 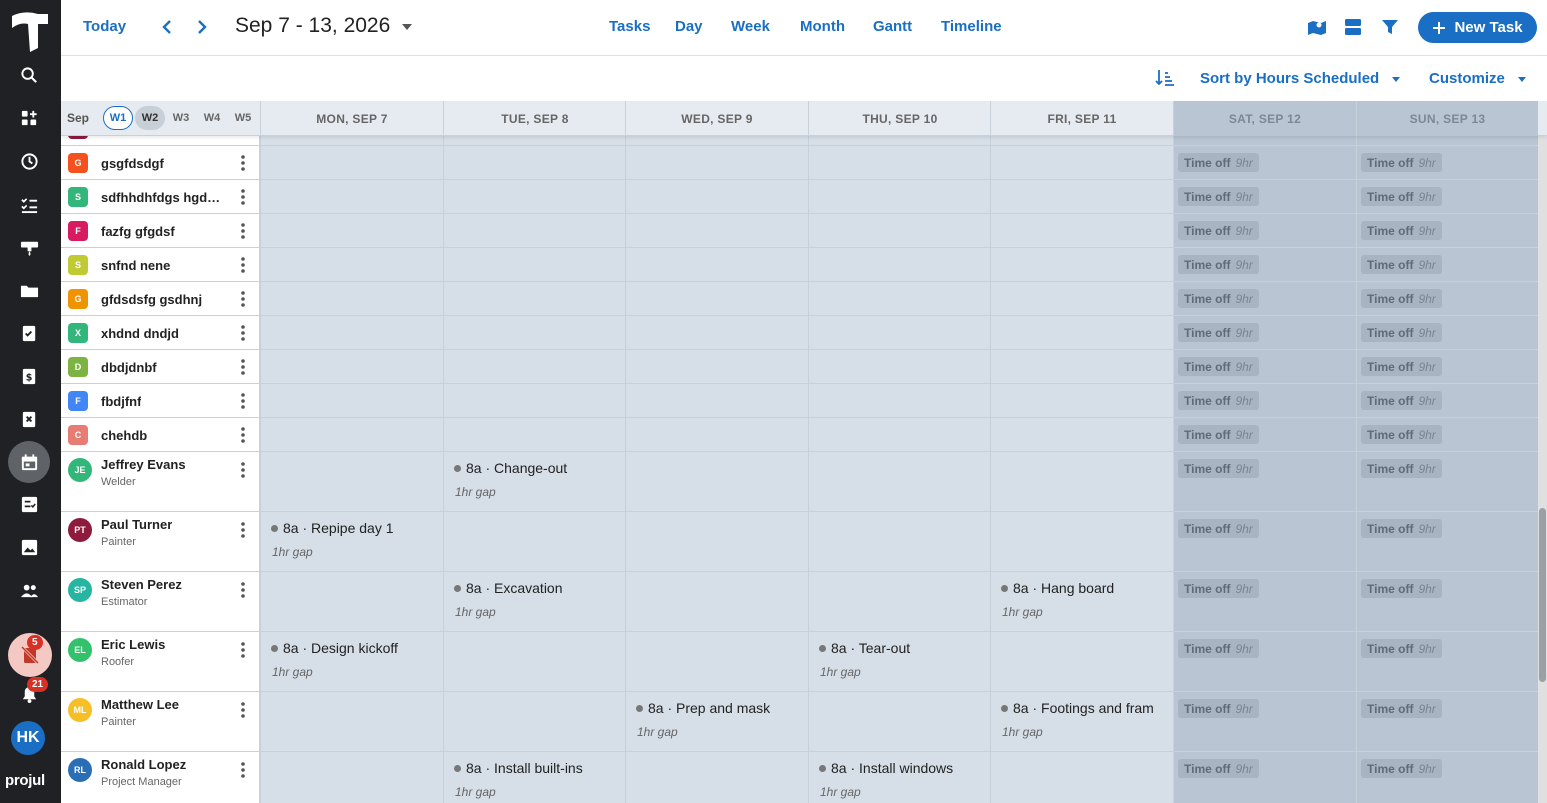 I want to click on resource-name-cell: Xxhdnd dndjd, so click(x=160, y=332).